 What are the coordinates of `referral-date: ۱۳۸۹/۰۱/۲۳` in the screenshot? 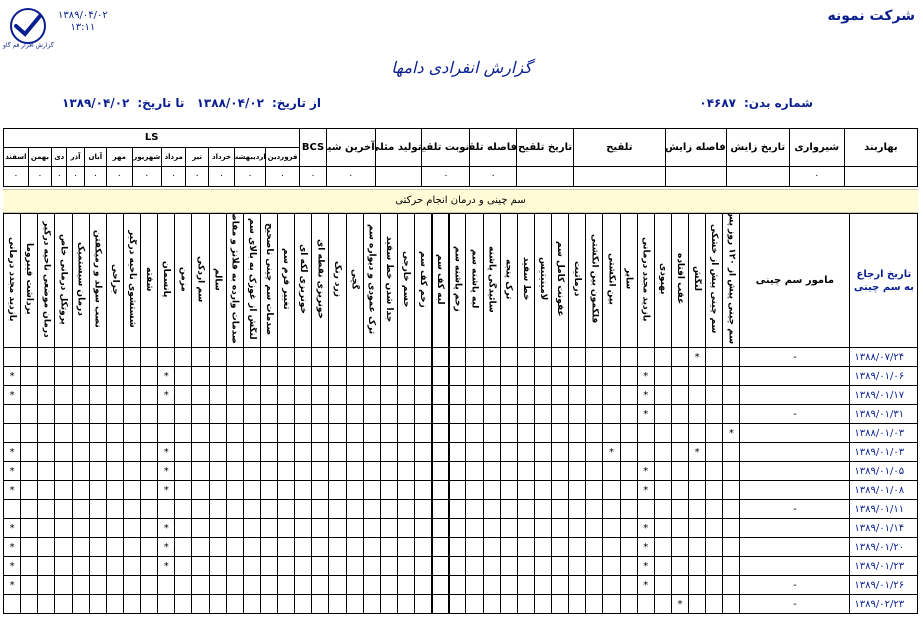 It's located at (884, 566).